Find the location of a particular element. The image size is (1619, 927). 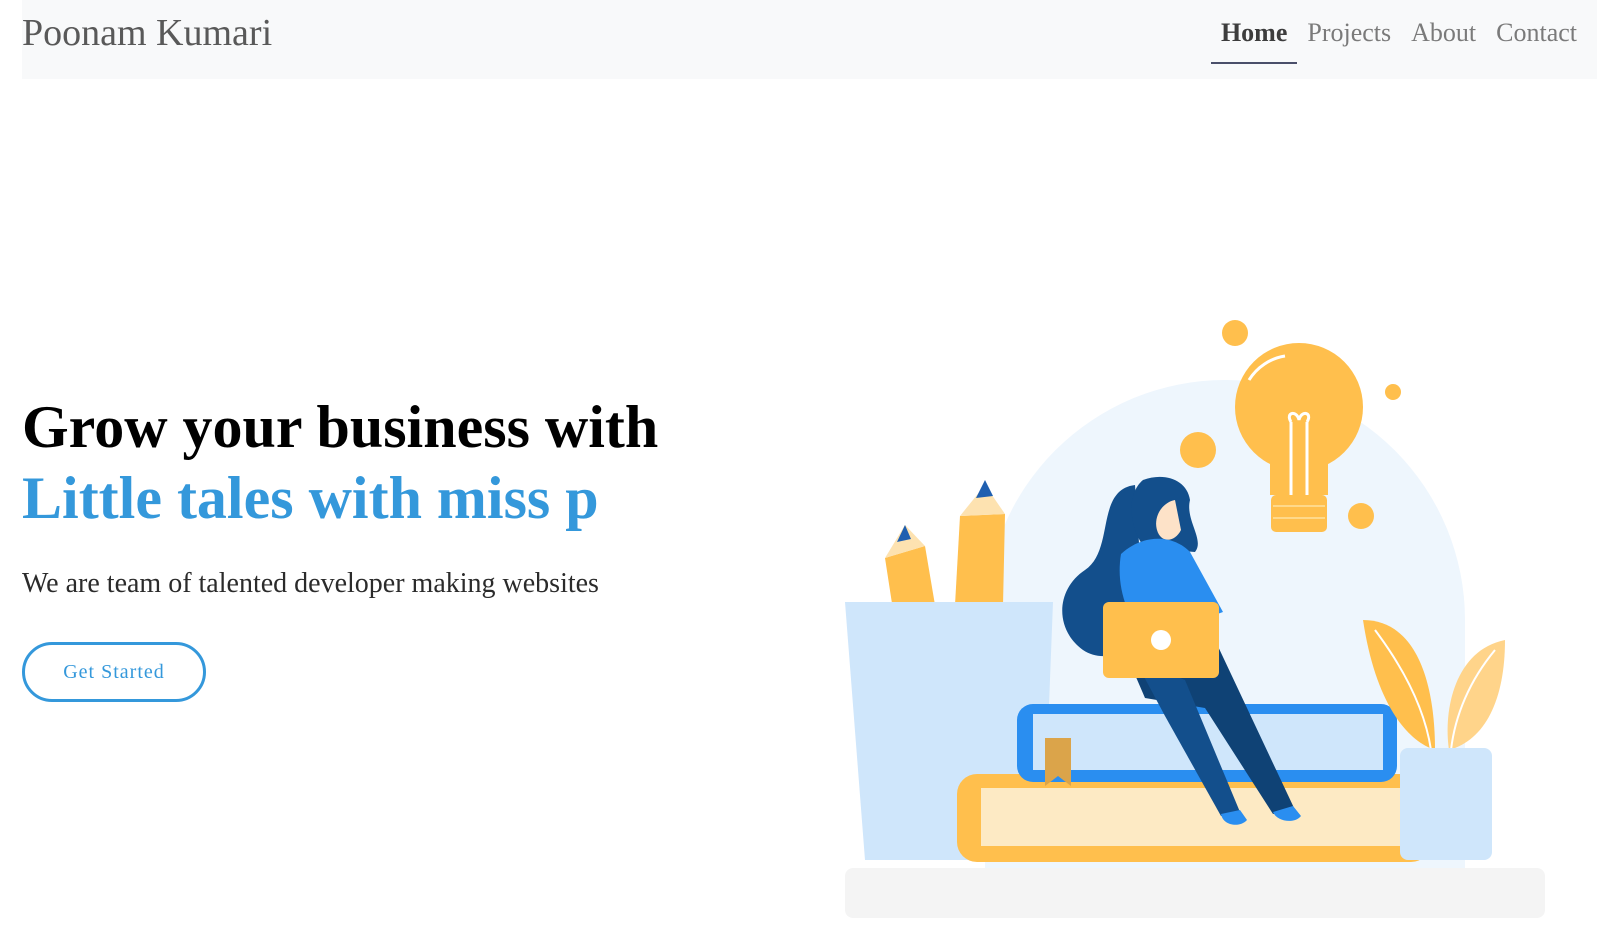

ground-shadow is located at coordinates (1195, 893).